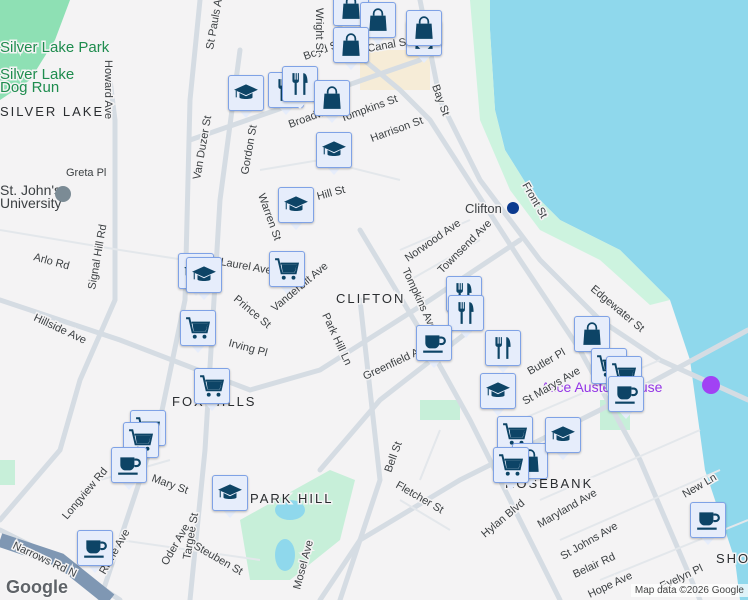  What do you see at coordinates (292, 498) in the screenshot?
I see `neighborhood-label: PARK HILL` at bounding box center [292, 498].